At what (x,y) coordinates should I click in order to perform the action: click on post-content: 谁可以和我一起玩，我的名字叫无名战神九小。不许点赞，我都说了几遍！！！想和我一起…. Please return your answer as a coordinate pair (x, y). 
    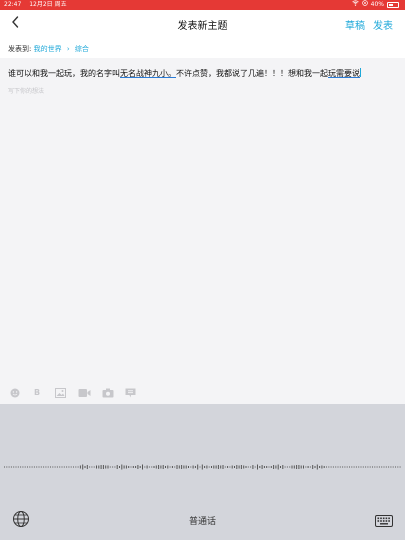
    Looking at the image, I should click on (204, 73).